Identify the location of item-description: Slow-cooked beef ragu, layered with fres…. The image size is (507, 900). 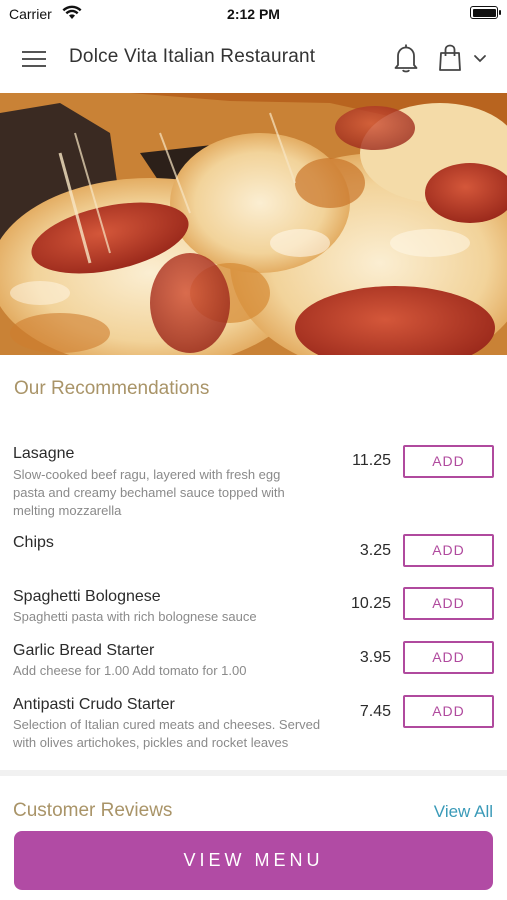
(149, 492).